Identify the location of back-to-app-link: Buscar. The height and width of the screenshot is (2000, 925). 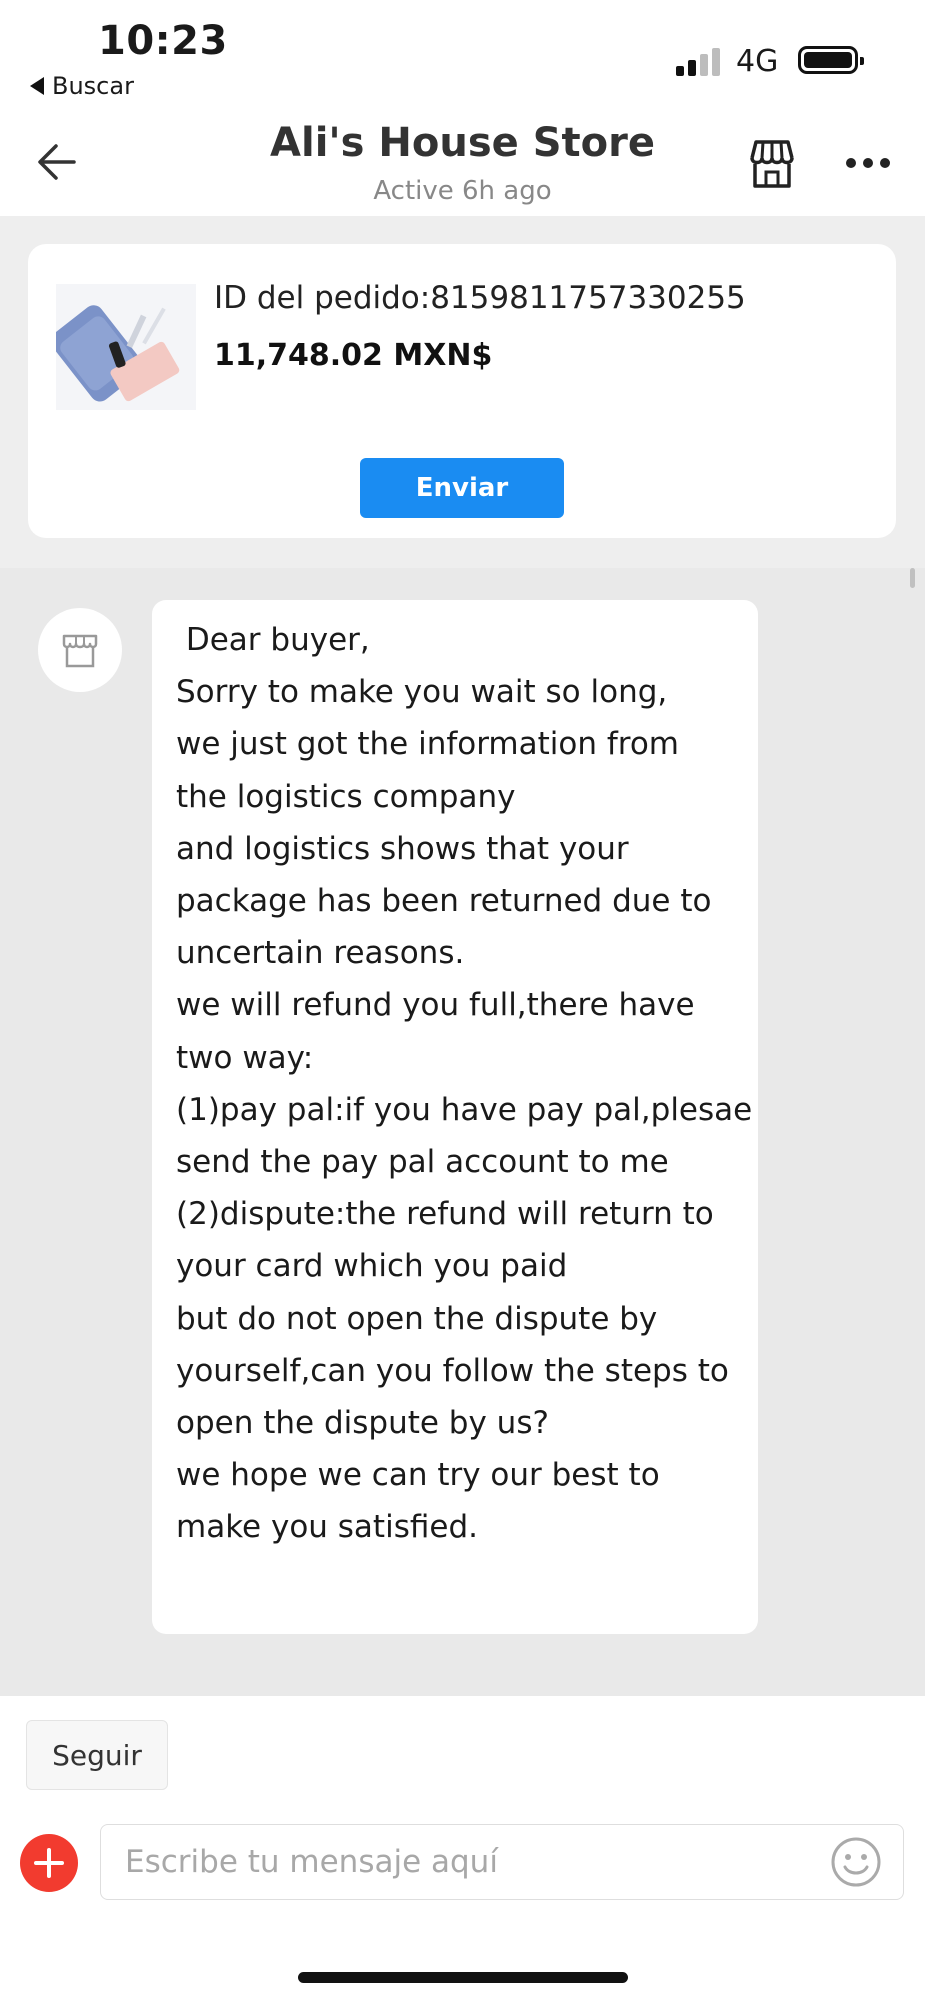
(82, 86).